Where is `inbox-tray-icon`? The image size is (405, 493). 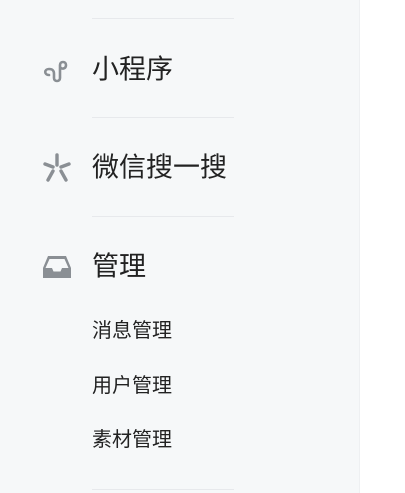 inbox-tray-icon is located at coordinates (57, 267).